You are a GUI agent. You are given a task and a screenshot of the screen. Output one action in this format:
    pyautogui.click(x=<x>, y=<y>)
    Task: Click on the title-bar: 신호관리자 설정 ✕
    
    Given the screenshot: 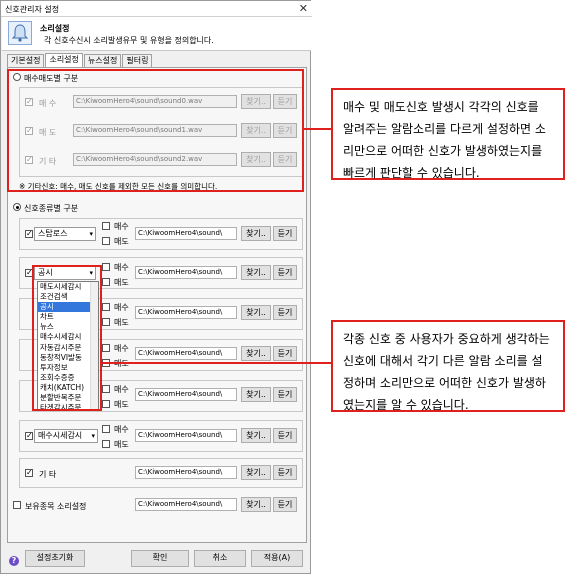 What is the action you would take?
    pyautogui.click(x=156, y=9)
    